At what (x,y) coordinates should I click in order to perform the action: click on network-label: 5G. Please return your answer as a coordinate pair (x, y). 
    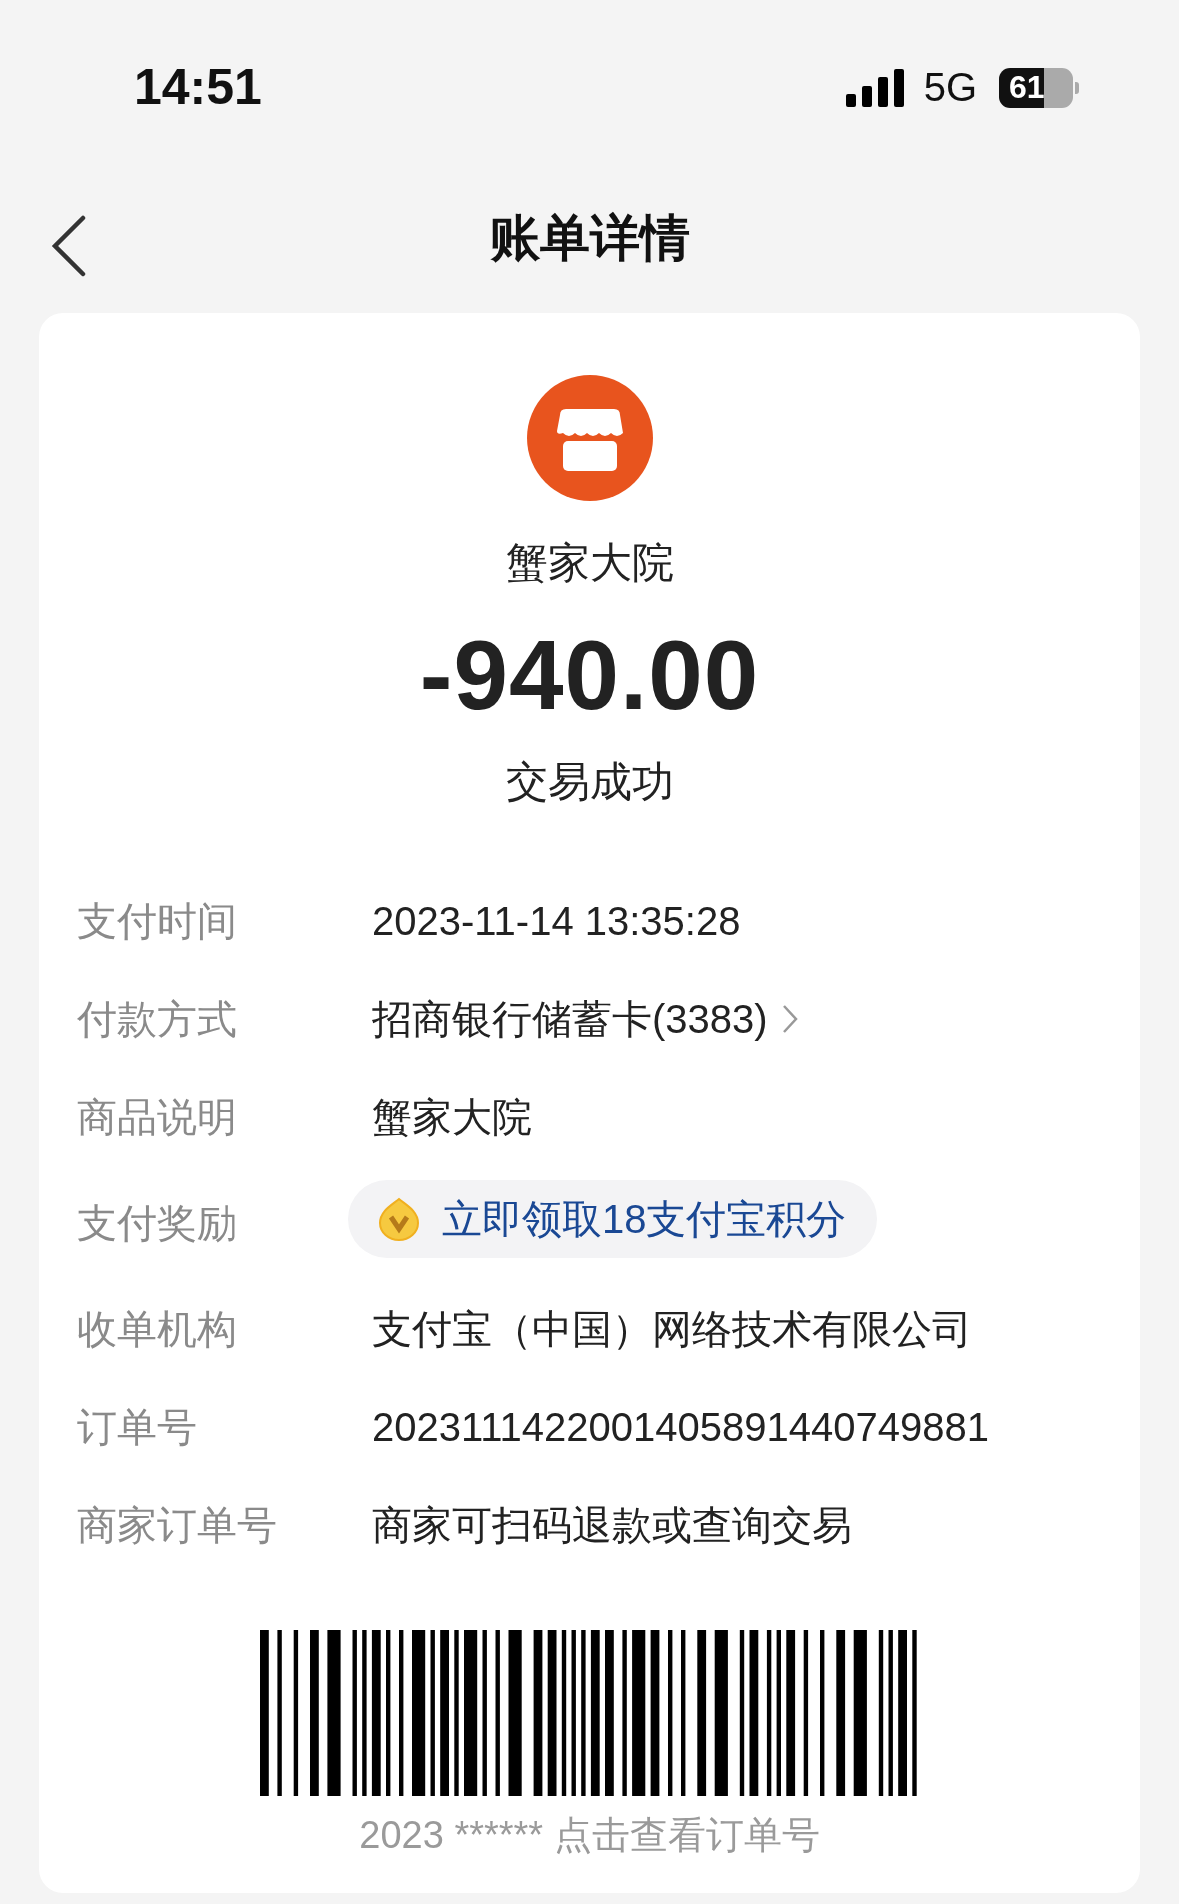
    Looking at the image, I should click on (950, 87).